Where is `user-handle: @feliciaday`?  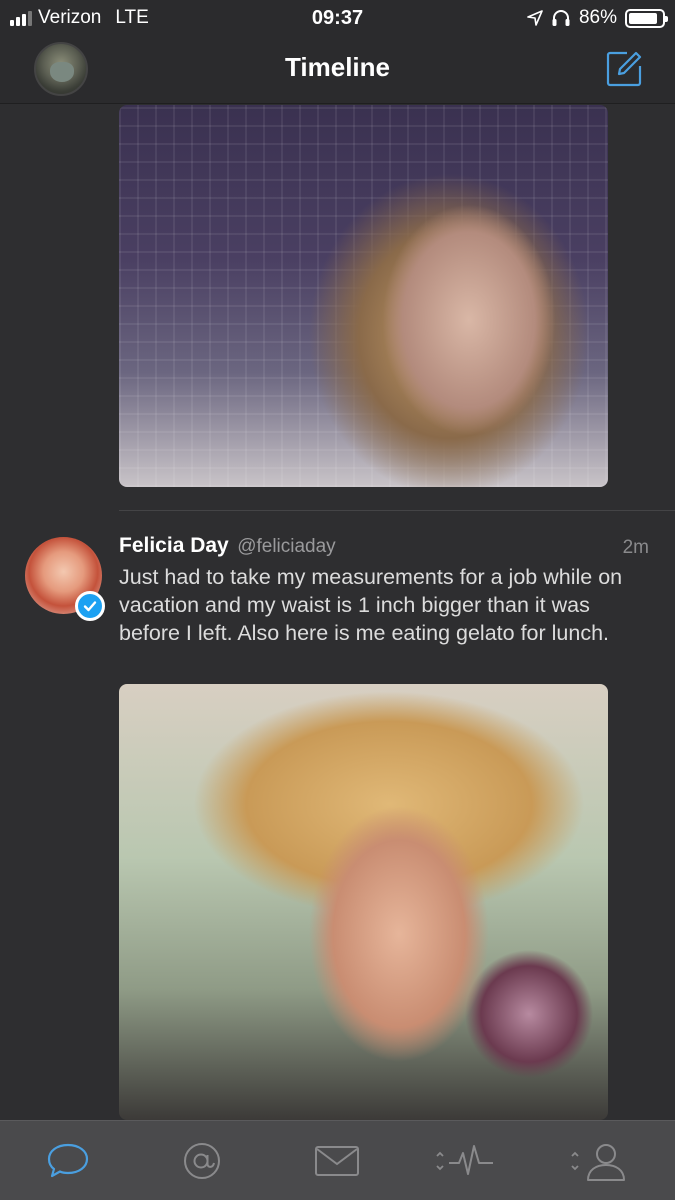 user-handle: @feliciaday is located at coordinates (286, 546).